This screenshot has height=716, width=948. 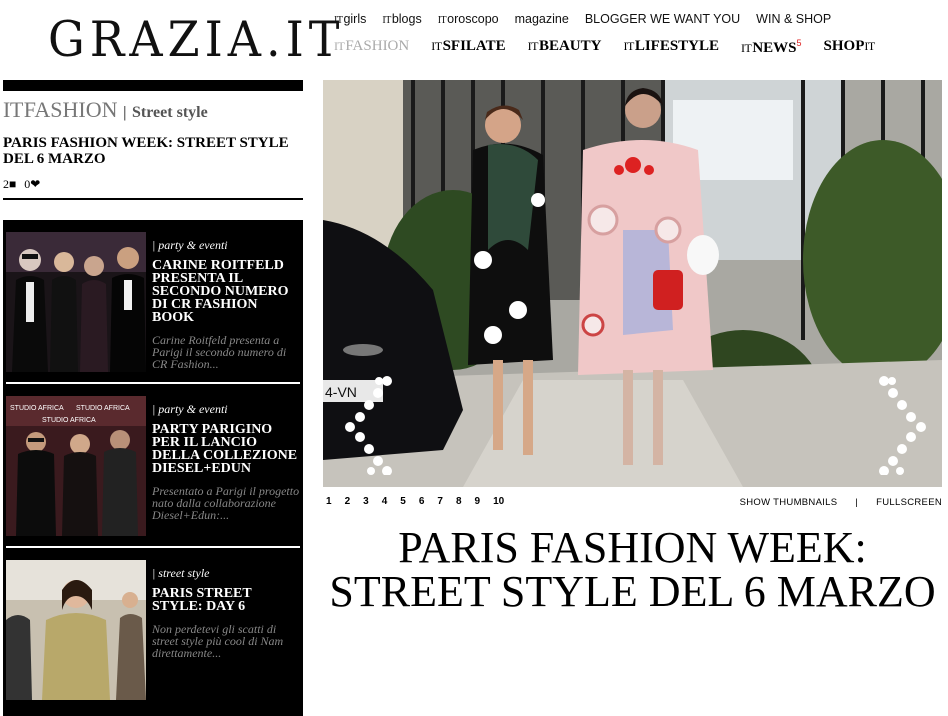 What do you see at coordinates (385, 501) in the screenshot?
I see `page-link-4: 4` at bounding box center [385, 501].